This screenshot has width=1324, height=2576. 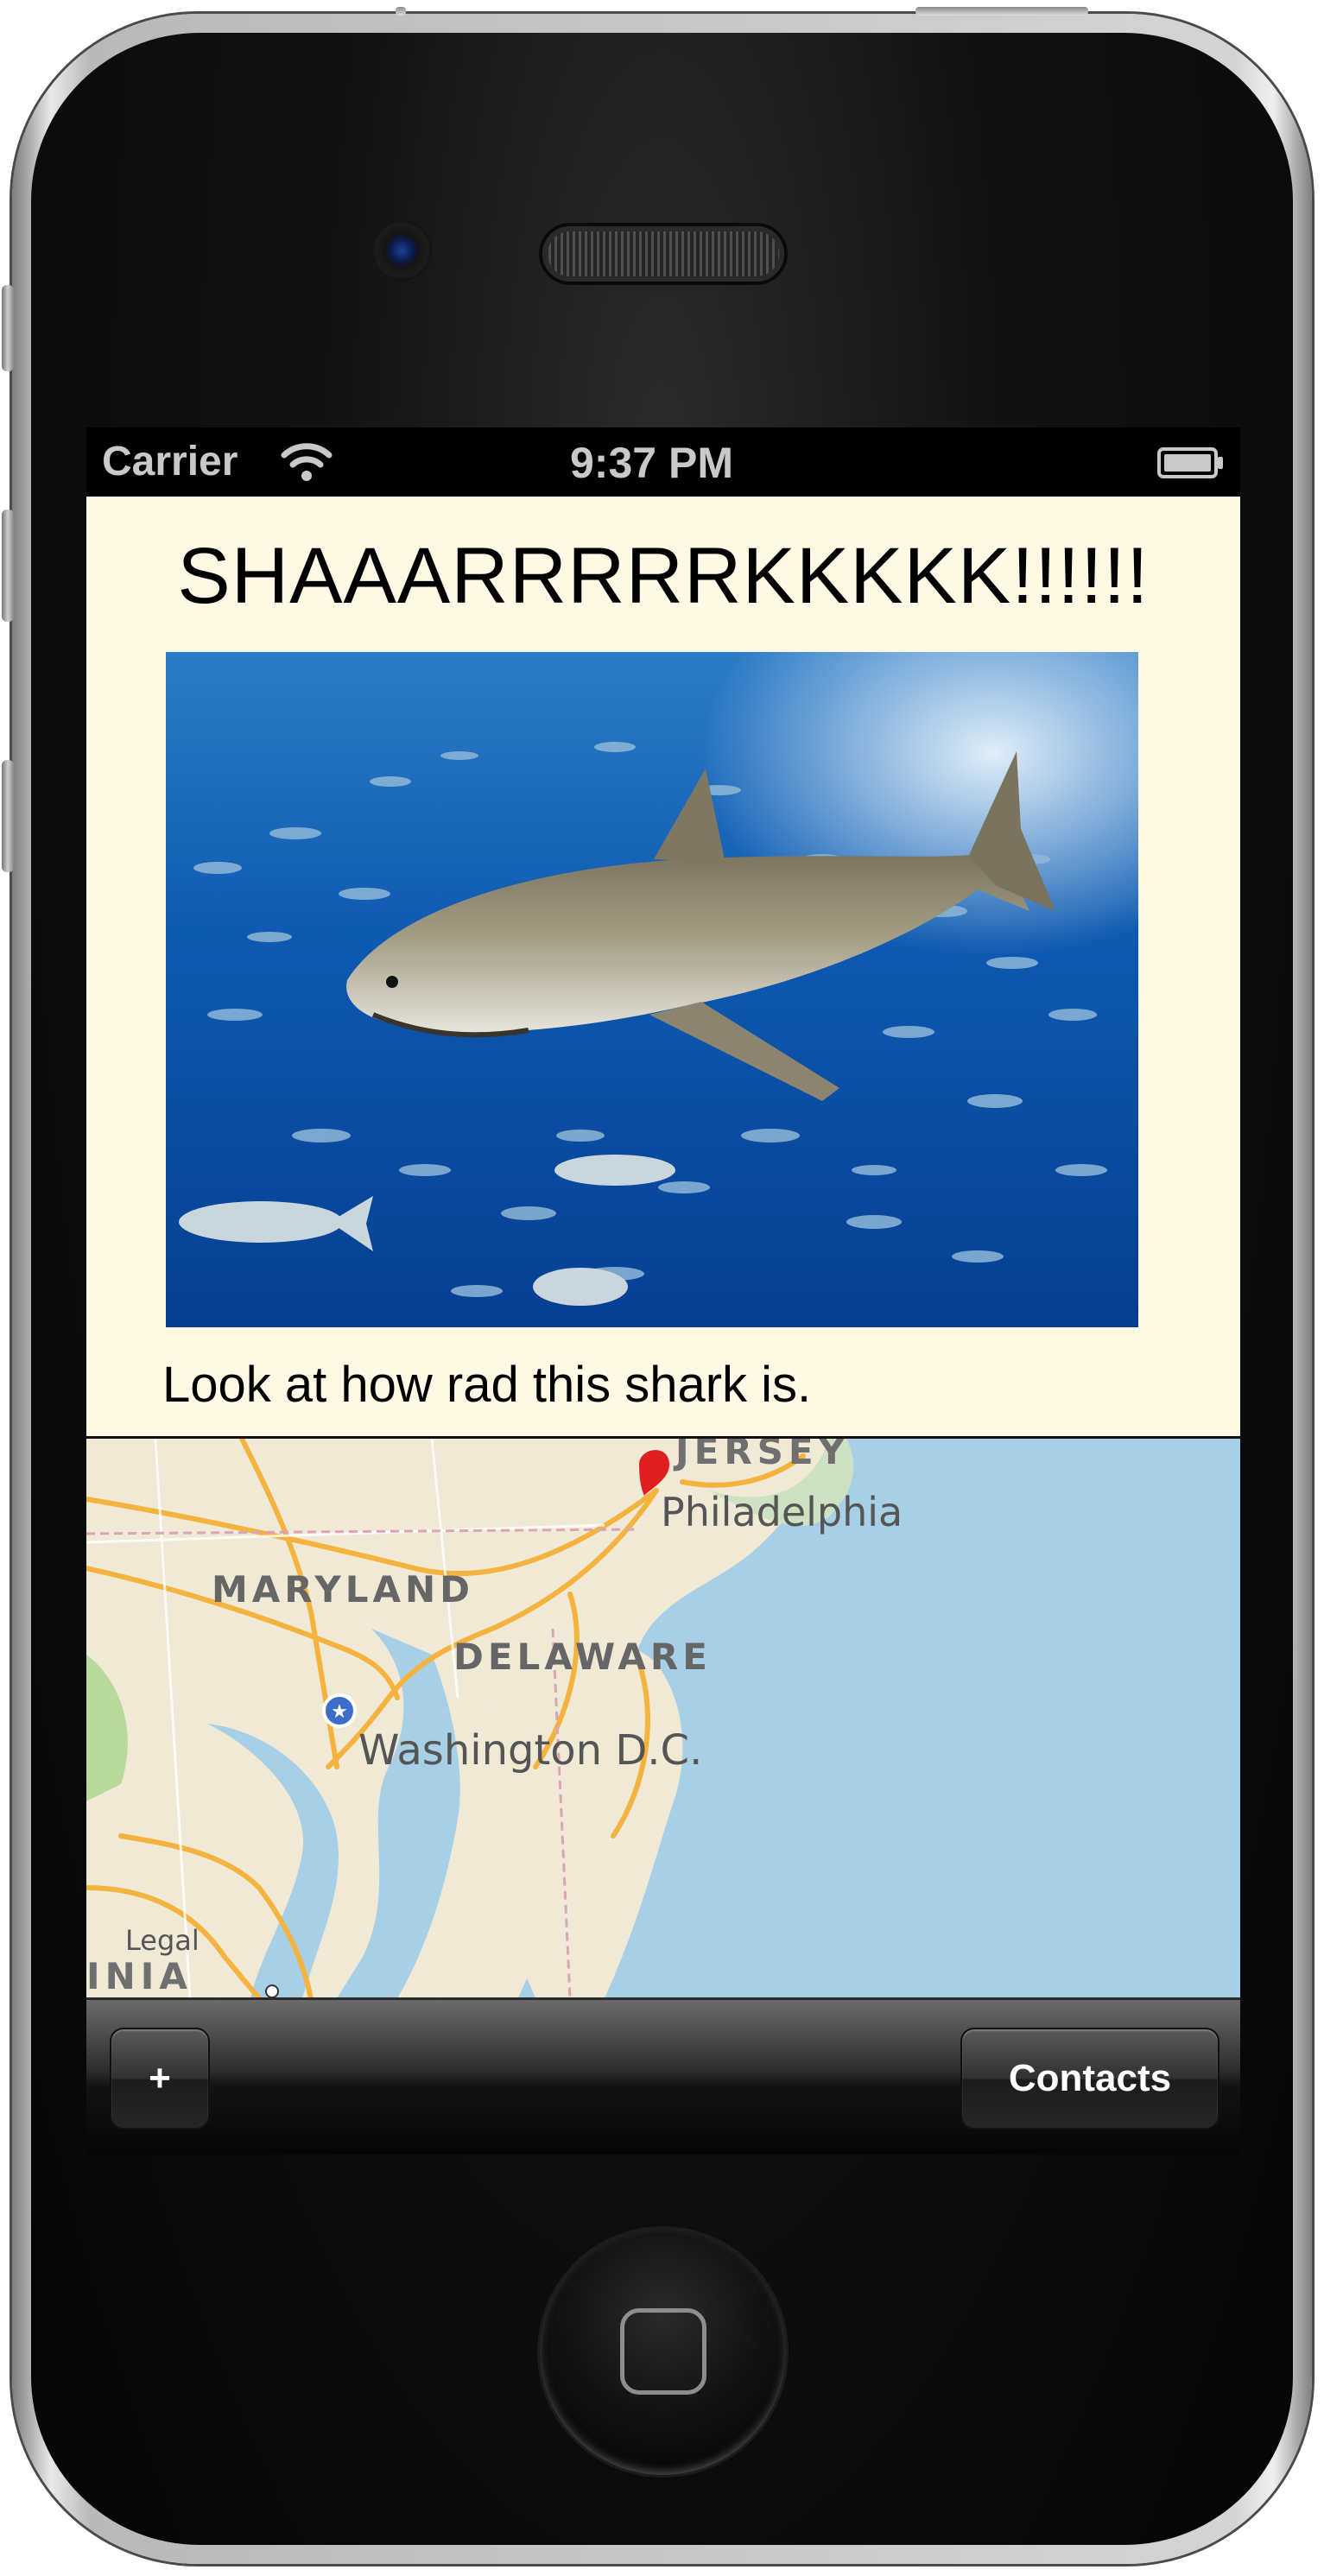 I want to click on carrier-label: Carrier, so click(x=170, y=462).